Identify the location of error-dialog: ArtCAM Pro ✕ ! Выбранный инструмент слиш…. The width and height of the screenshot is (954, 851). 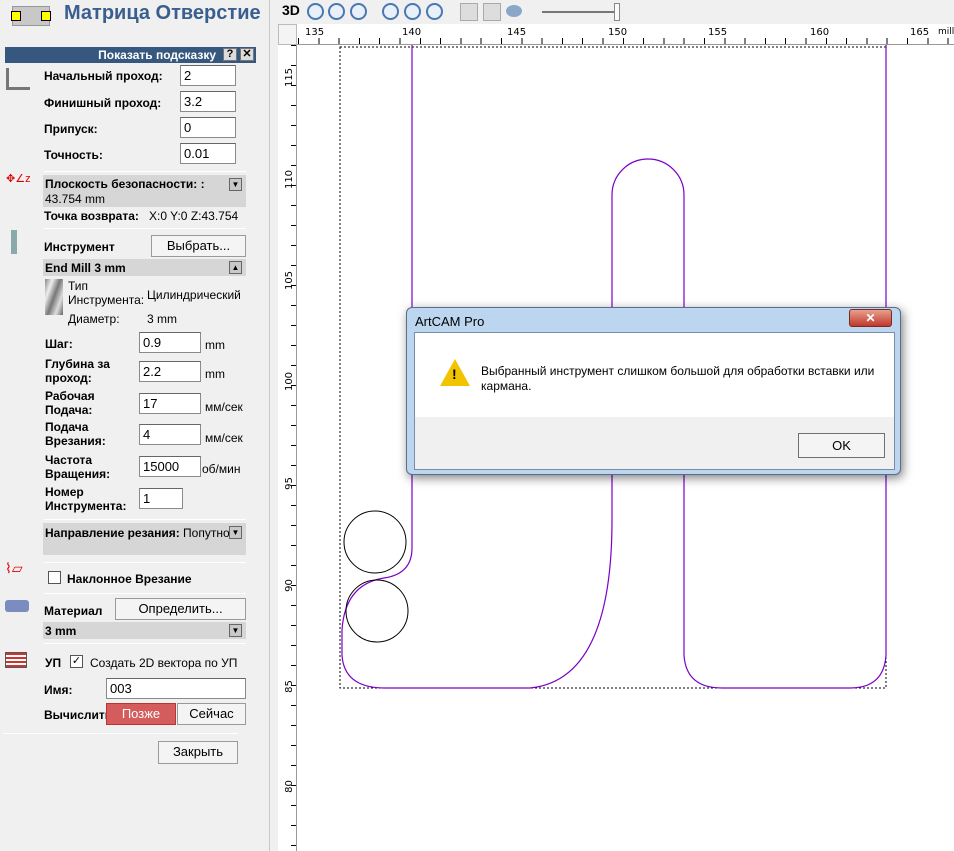
(653, 391).